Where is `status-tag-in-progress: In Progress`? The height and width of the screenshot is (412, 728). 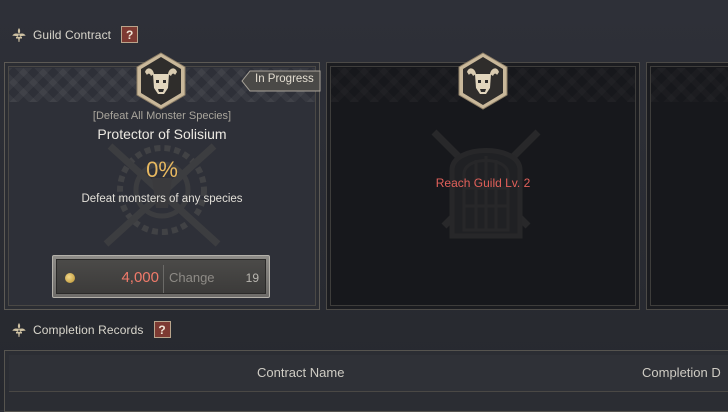 status-tag-in-progress: In Progress is located at coordinates (281, 81).